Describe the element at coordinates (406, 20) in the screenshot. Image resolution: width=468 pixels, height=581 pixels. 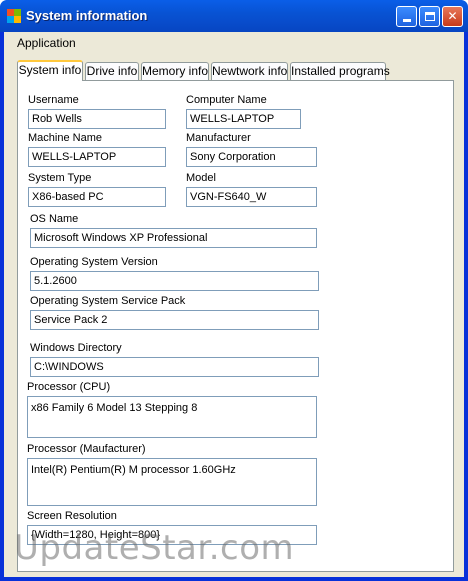
I see `minimize-icon` at that location.